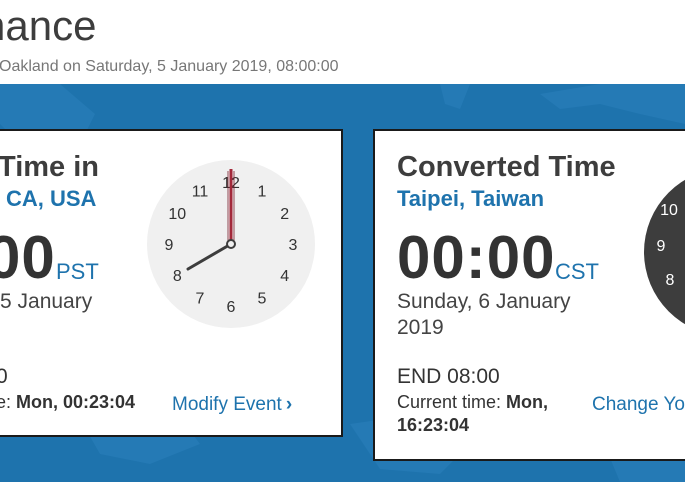 The height and width of the screenshot is (490, 685). I want to click on current-time-value: Mon, 00:23:04, so click(76, 402).